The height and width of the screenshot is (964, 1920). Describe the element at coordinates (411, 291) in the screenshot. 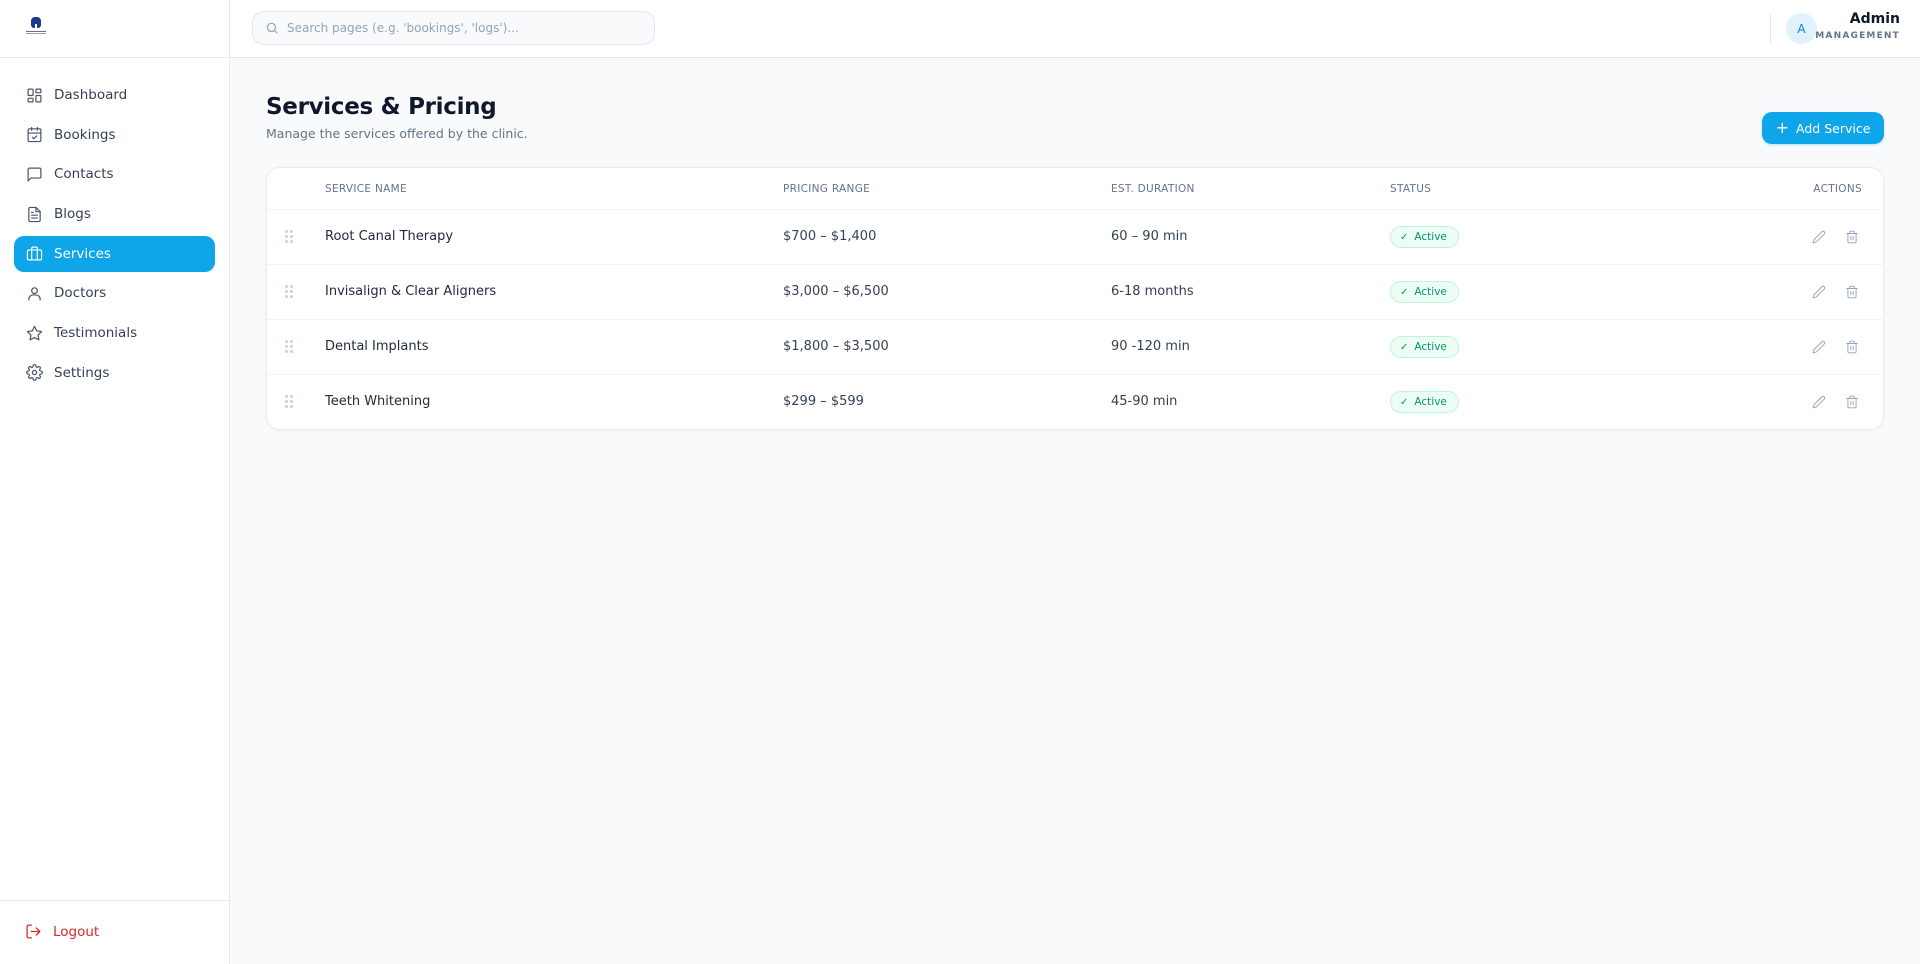

I see `service-name: Invisalign & Clear Aligners` at that location.